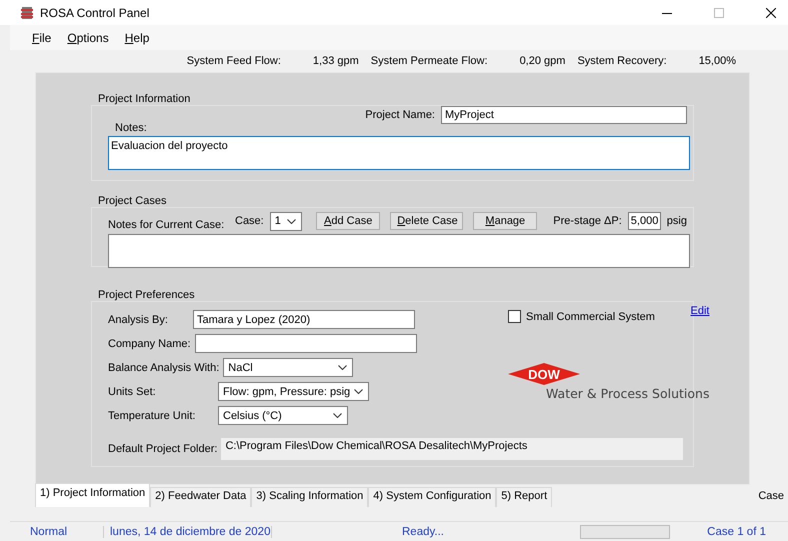 This screenshot has height=541, width=788. What do you see at coordinates (283, 415) in the screenshot?
I see `dropdown: Celsius (°C)` at bounding box center [283, 415].